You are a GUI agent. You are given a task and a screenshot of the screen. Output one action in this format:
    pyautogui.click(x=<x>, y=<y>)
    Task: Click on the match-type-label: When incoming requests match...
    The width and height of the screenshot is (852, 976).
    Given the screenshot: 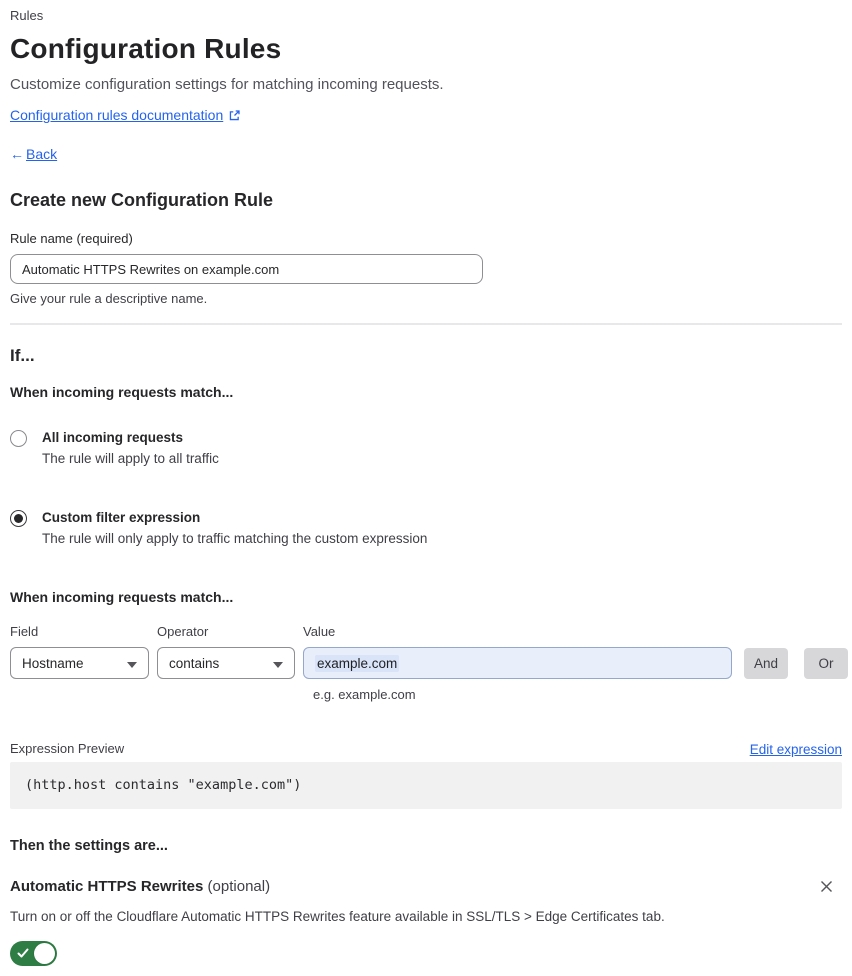 What is the action you would take?
    pyautogui.click(x=122, y=392)
    